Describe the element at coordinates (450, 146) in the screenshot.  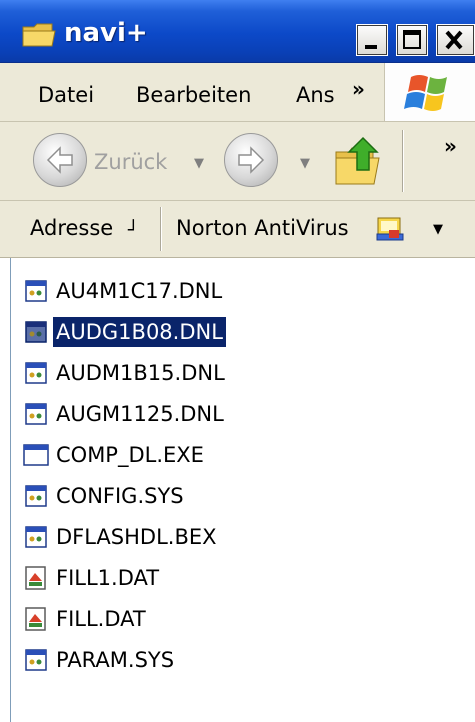
I see `toolbar-overflow-chevron: »` at that location.